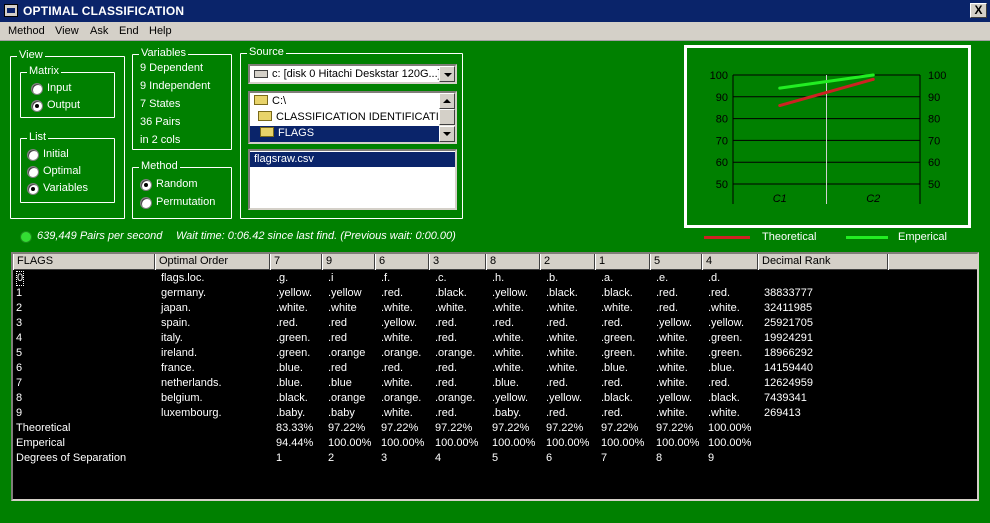 The height and width of the screenshot is (523, 990). Describe the element at coordinates (191, 413) in the screenshot. I see `table-cell: luxembourg.` at that location.